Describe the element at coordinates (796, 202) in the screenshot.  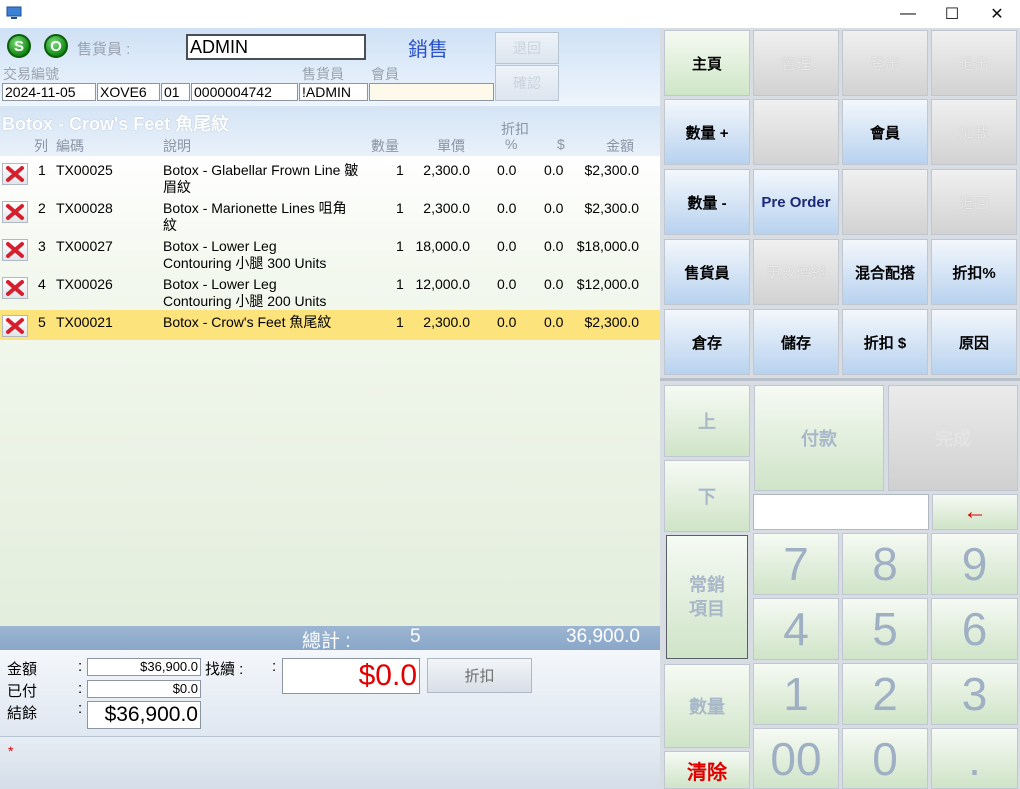
I see `pre-order-button: Pre Order` at that location.